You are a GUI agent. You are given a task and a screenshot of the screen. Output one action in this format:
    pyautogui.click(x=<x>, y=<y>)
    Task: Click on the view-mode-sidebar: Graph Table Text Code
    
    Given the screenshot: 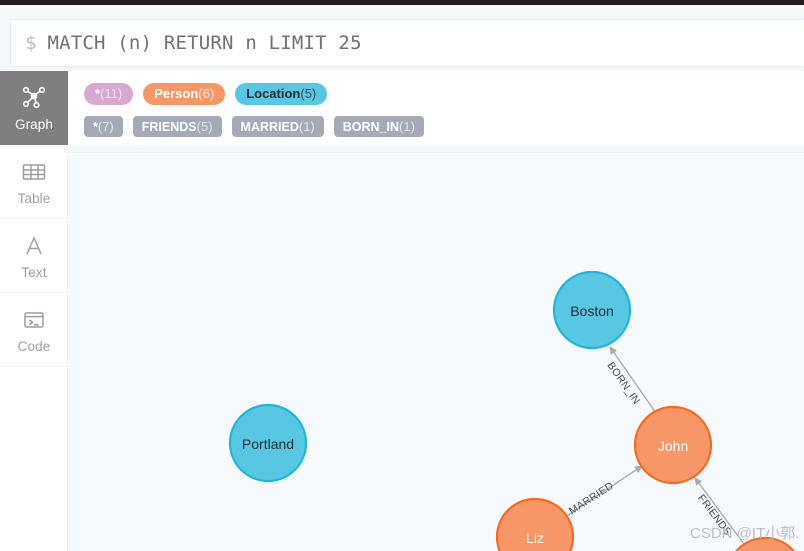 What is the action you would take?
    pyautogui.click(x=34, y=311)
    